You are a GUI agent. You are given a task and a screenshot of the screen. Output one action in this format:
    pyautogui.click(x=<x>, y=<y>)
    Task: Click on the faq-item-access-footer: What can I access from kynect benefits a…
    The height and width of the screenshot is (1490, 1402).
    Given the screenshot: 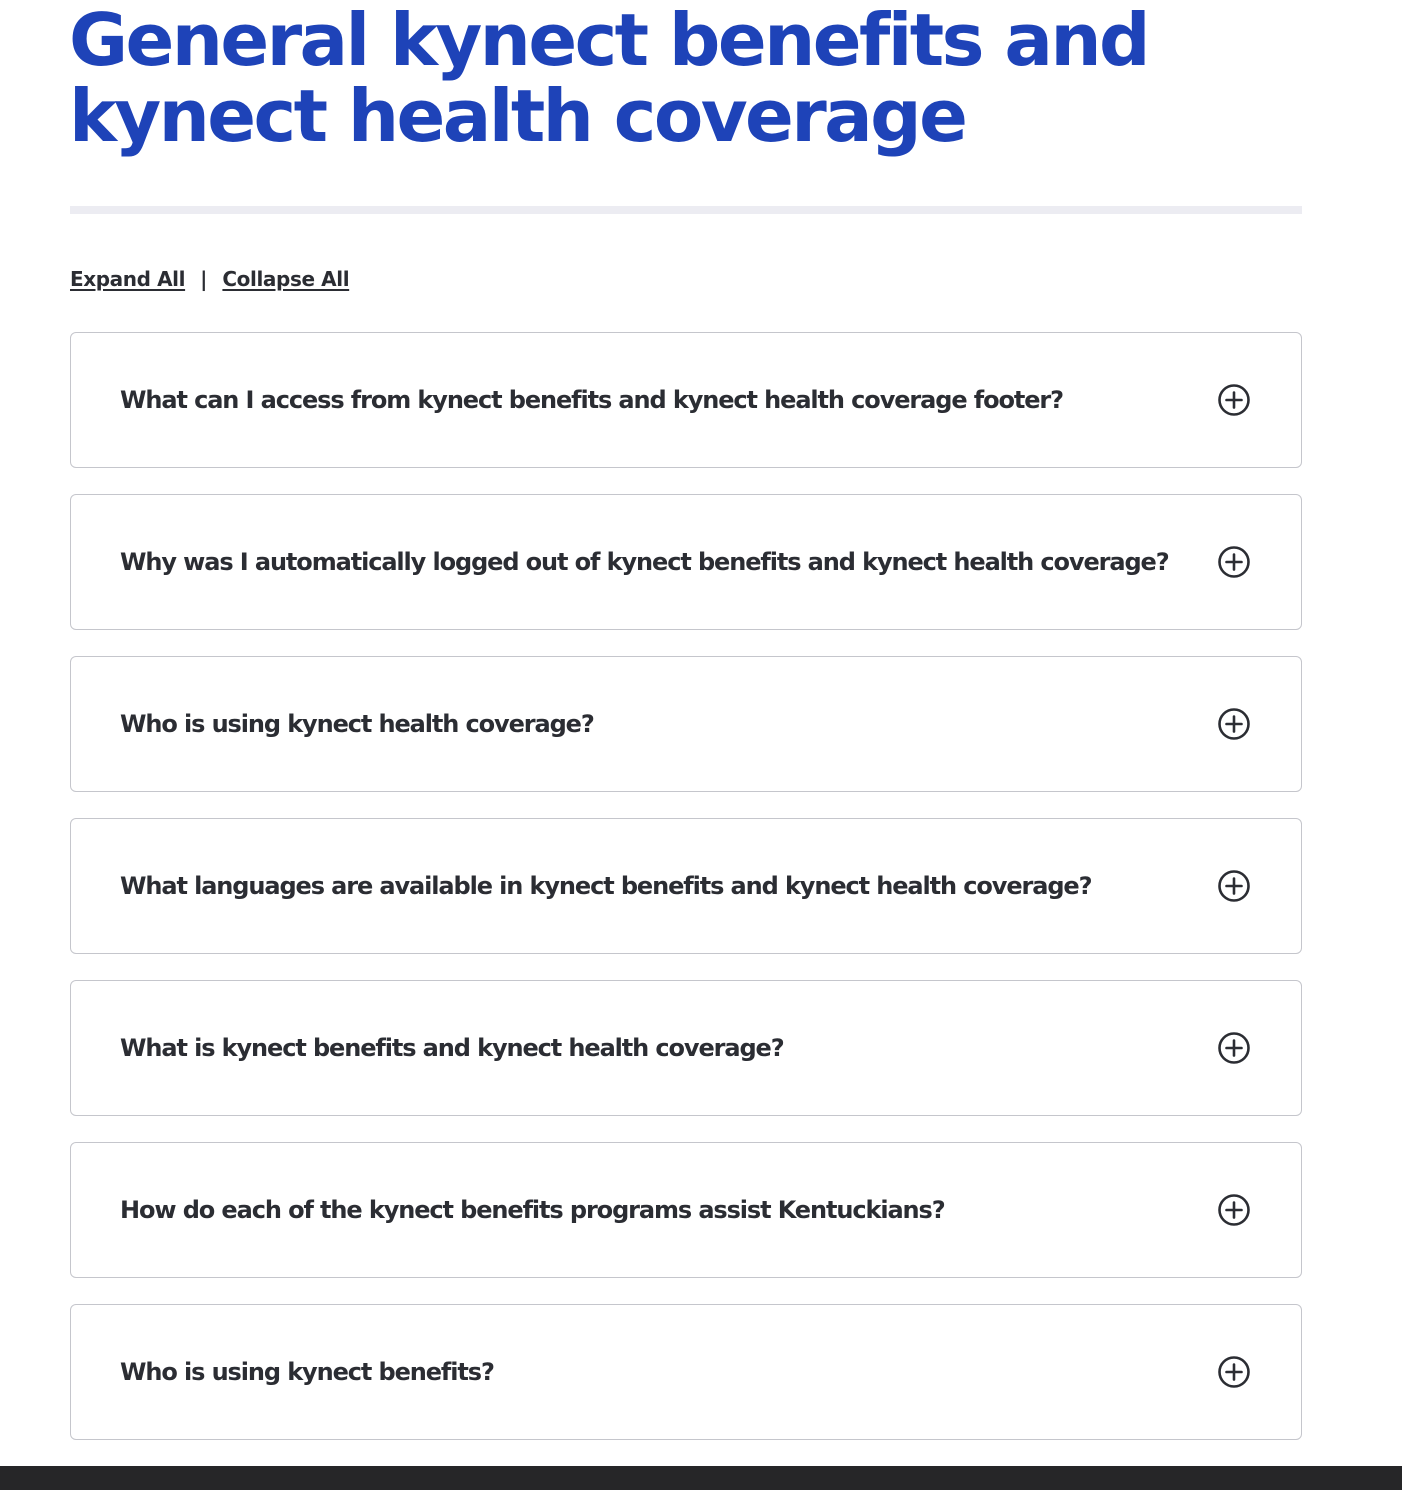 What is the action you would take?
    pyautogui.click(x=686, y=400)
    